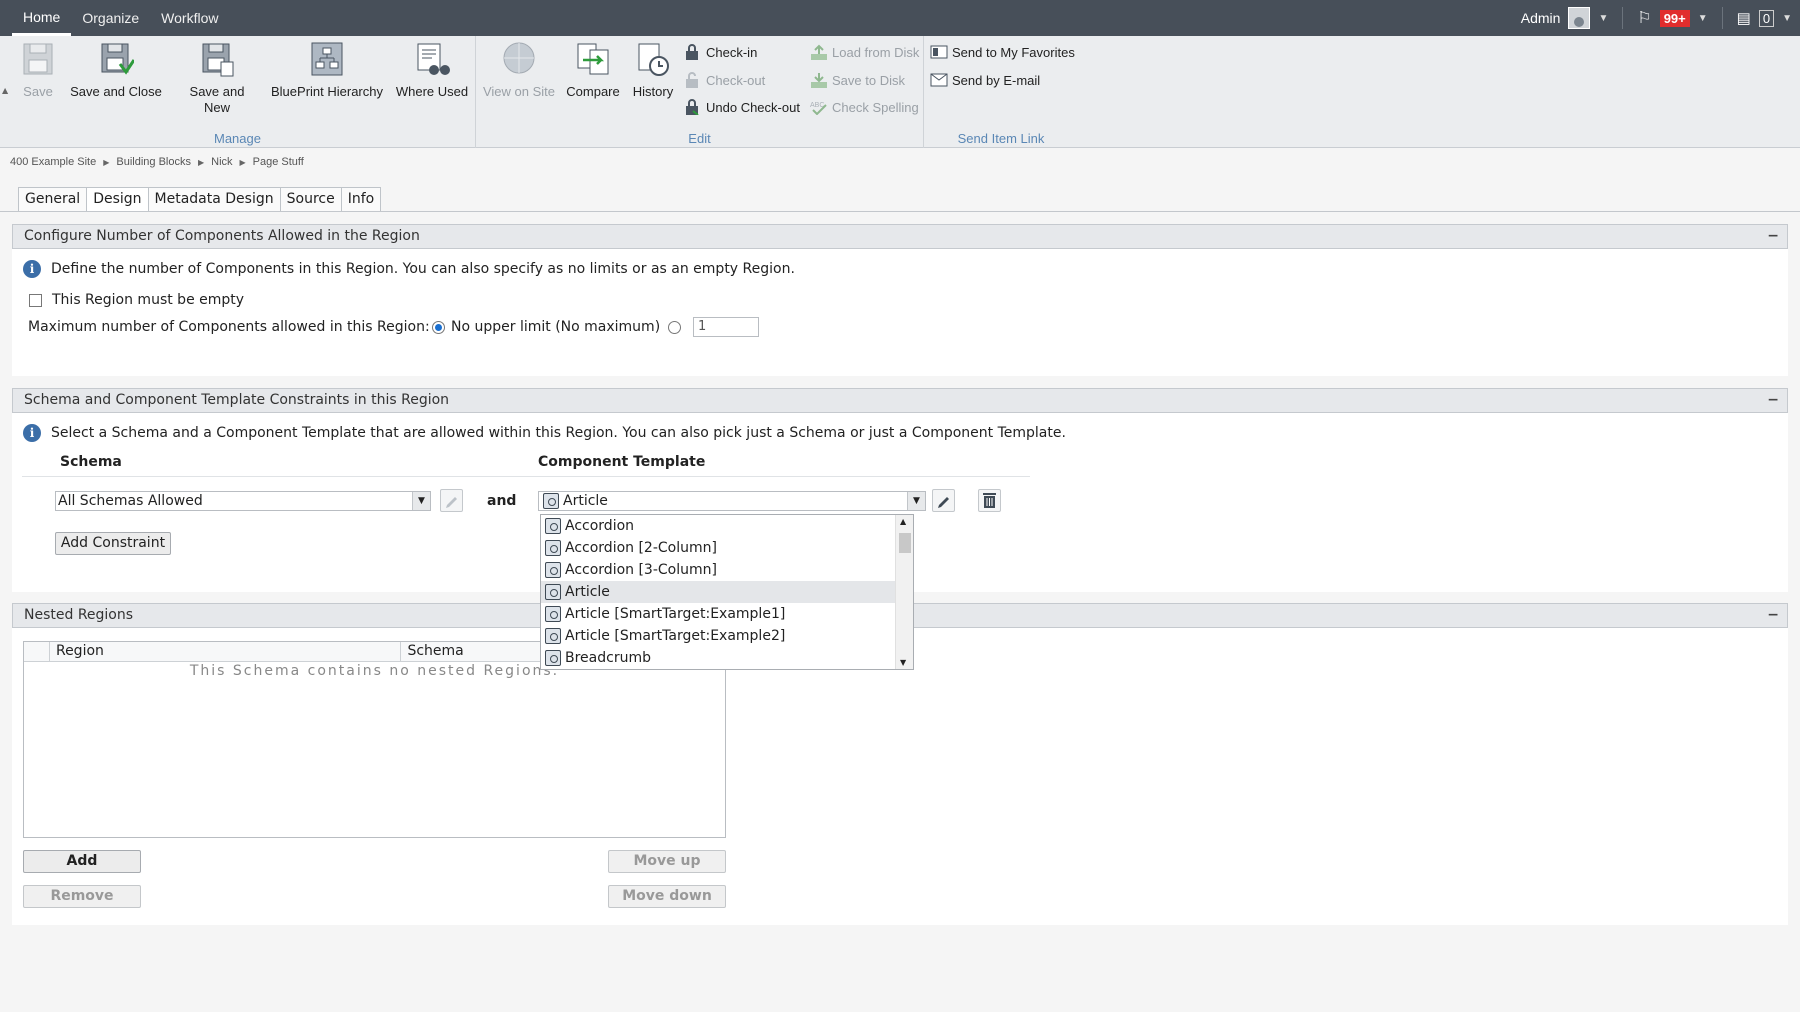 Image resolution: width=1800 pixels, height=1012 pixels. Describe the element at coordinates (939, 80) in the screenshot. I see `email-icon` at that location.